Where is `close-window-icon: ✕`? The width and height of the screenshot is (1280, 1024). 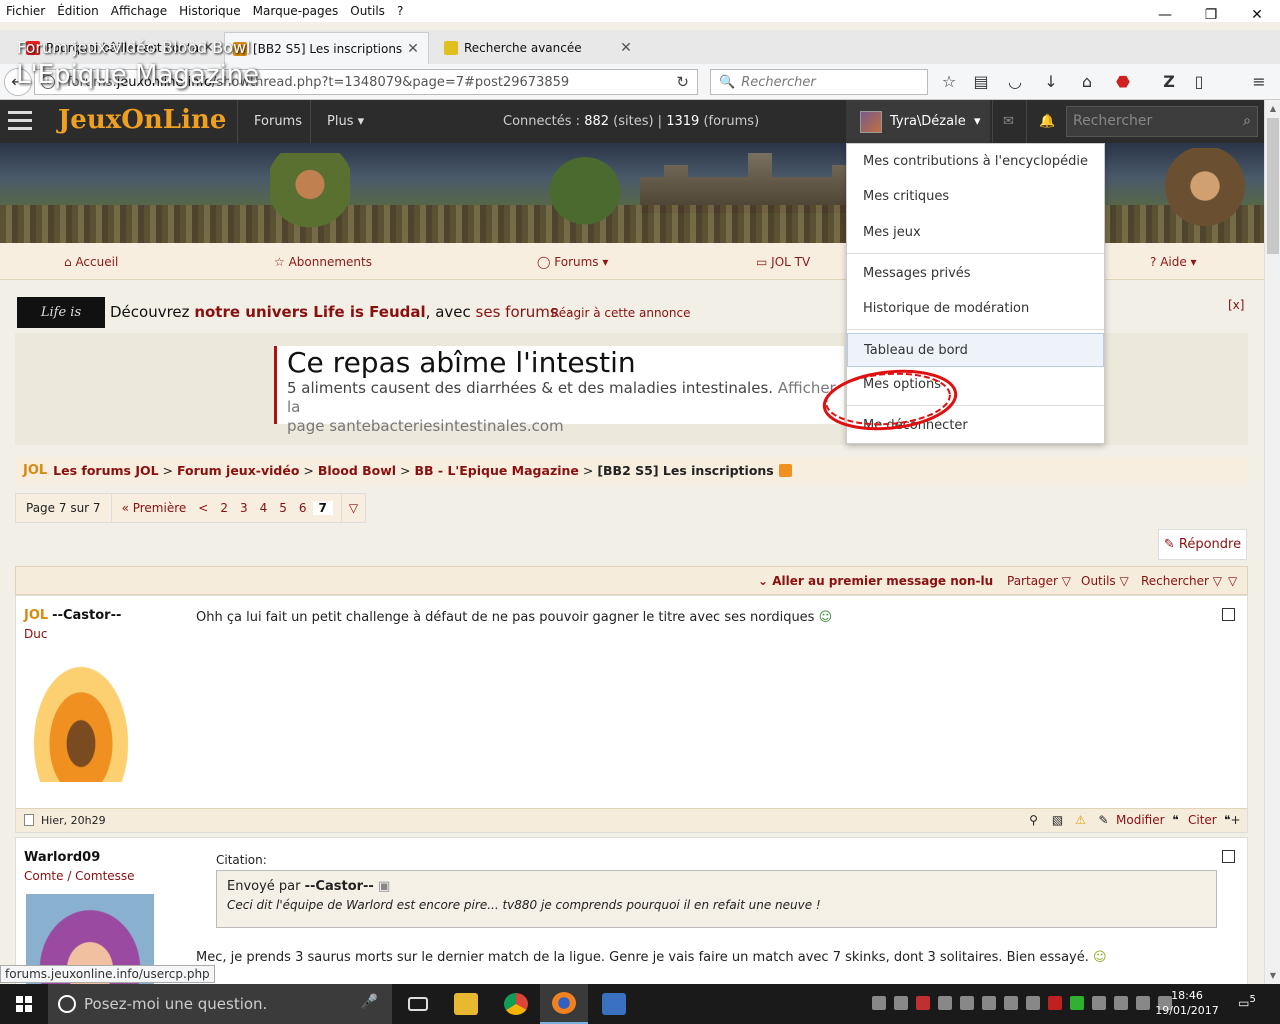
close-window-icon: ✕ is located at coordinates (1257, 15).